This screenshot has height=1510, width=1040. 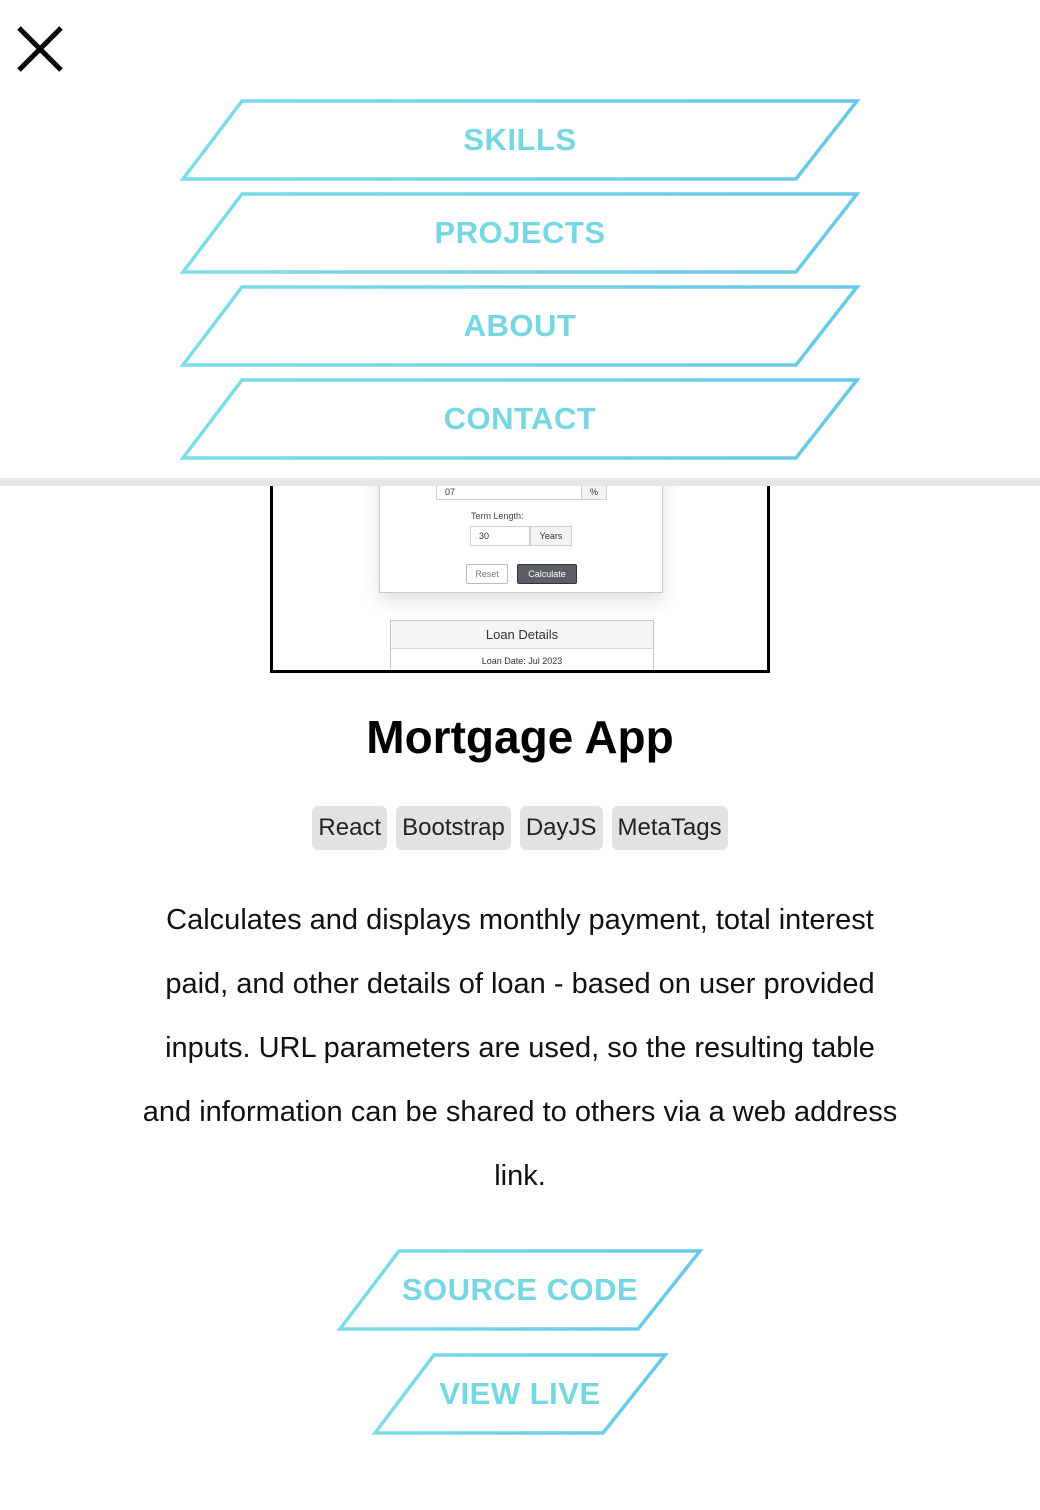 I want to click on nav-item-label: ABOUT, so click(x=520, y=325).